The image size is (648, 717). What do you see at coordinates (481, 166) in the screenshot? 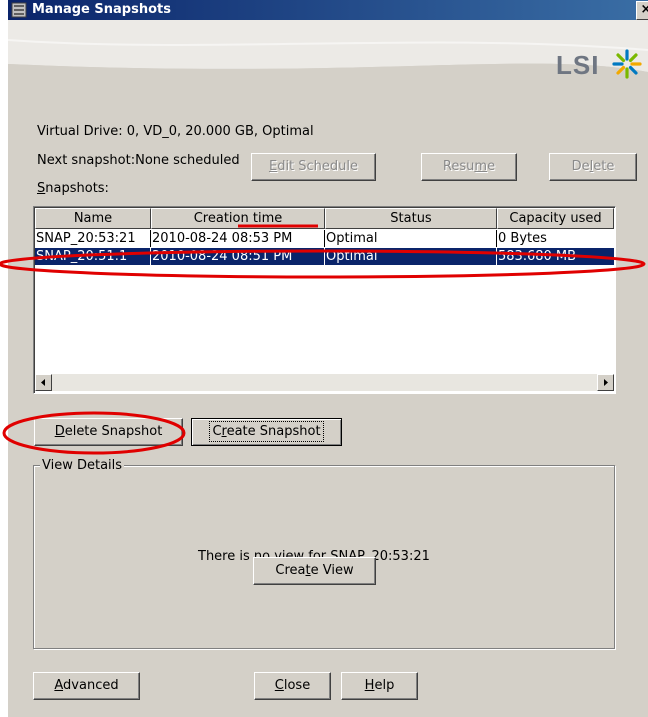
I see `resume-accesskey: m` at bounding box center [481, 166].